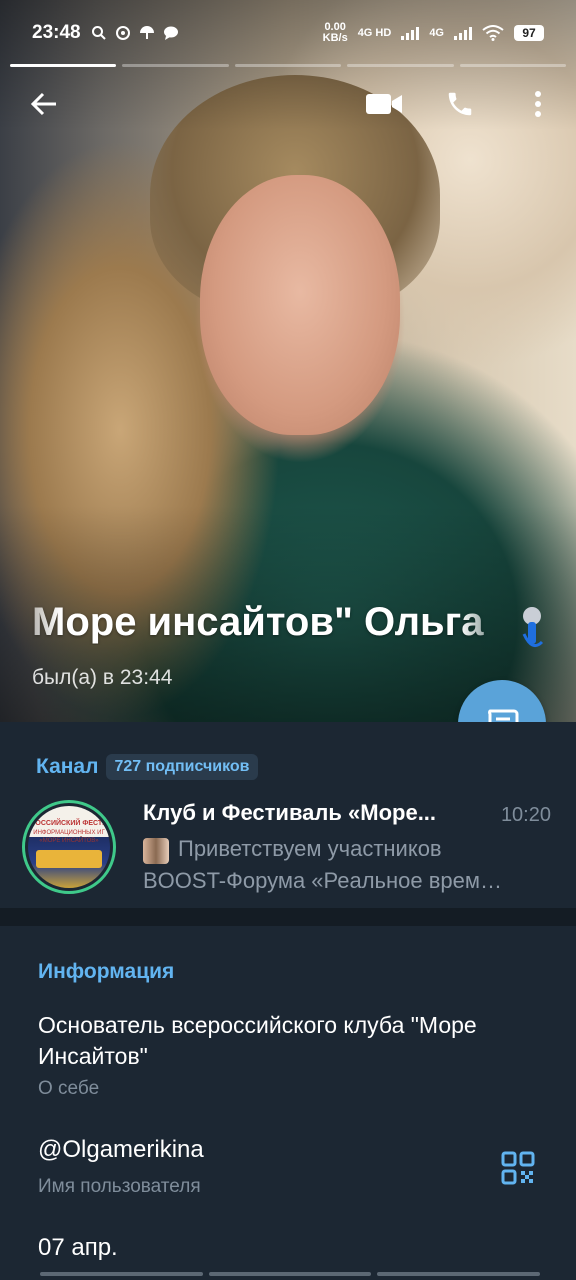  I want to click on net-type-1: 4G HD, so click(374, 33).